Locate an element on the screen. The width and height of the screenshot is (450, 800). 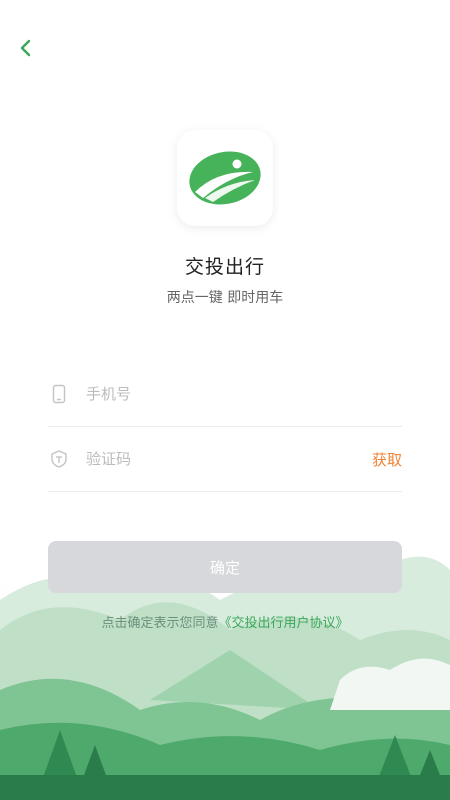
chevron-left-icon is located at coordinates (25, 48).